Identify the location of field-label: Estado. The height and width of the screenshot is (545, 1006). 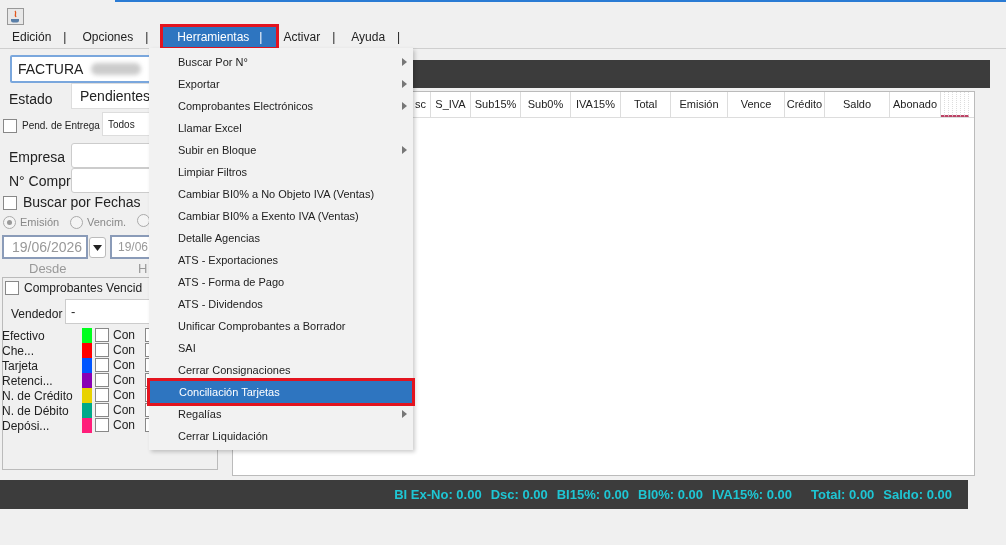
(31, 99).